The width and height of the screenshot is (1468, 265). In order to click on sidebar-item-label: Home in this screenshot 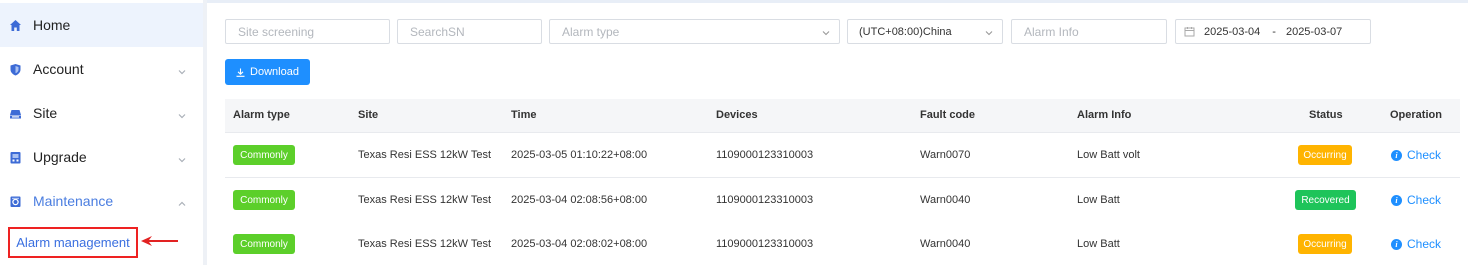, I will do `click(52, 25)`.